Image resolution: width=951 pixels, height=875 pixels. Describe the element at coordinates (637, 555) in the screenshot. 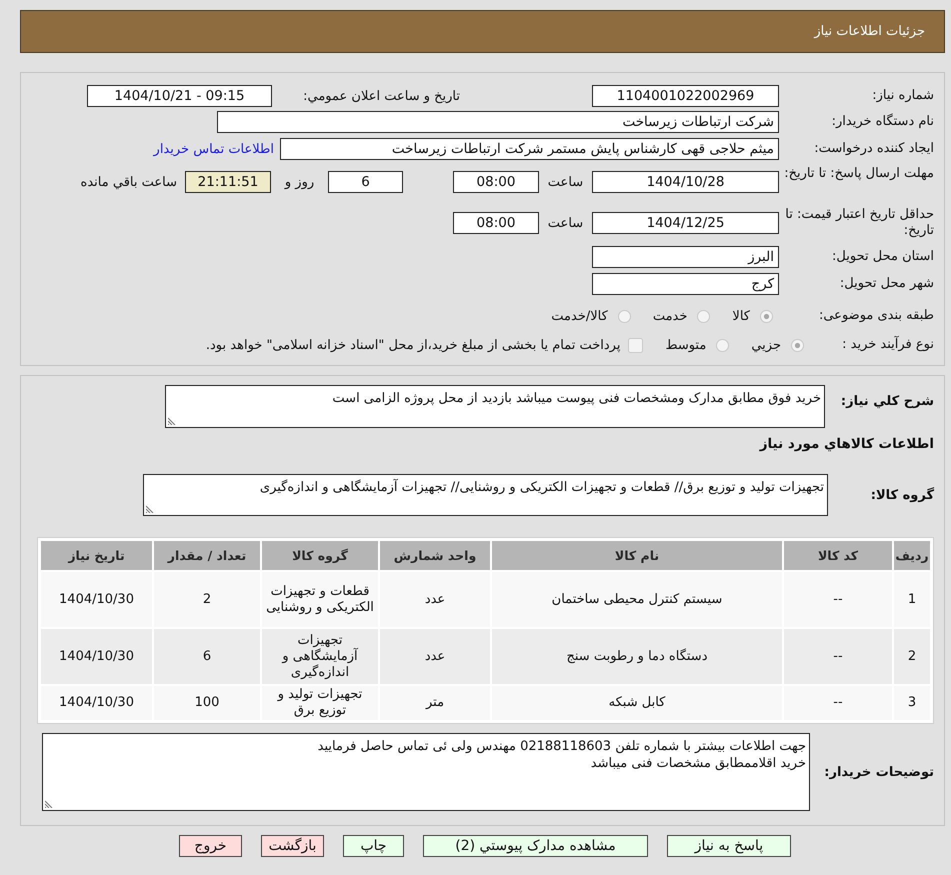

I see `column-header: نام کالا` at that location.